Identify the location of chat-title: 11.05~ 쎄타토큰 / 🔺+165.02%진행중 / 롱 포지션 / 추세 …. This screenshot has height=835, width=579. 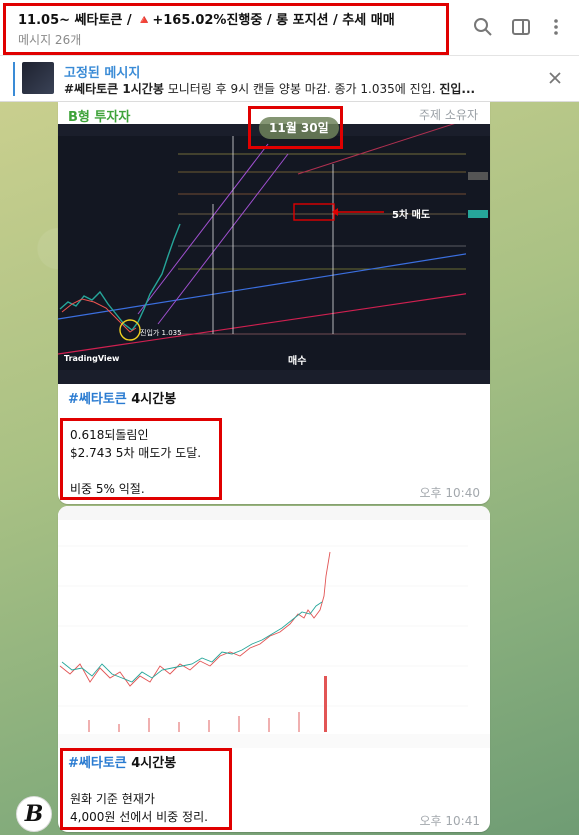
(206, 18).